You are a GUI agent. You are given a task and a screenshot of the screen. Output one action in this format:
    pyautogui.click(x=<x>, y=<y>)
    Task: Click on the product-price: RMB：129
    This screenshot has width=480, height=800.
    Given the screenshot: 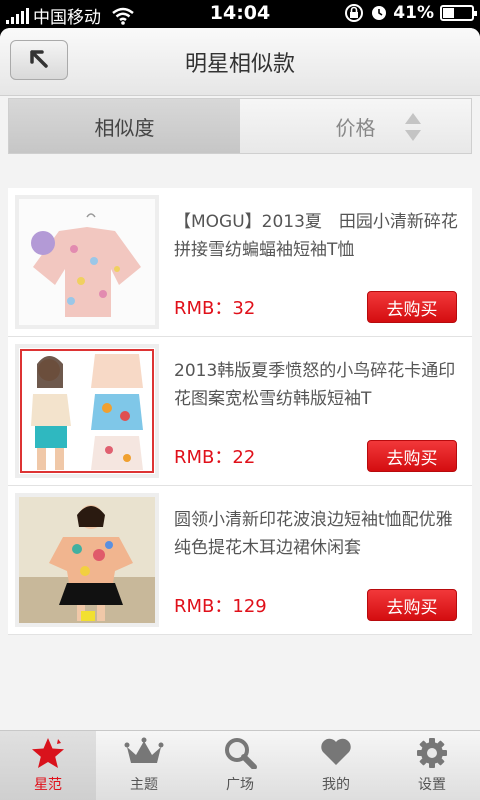 What is the action you would take?
    pyautogui.click(x=220, y=606)
    